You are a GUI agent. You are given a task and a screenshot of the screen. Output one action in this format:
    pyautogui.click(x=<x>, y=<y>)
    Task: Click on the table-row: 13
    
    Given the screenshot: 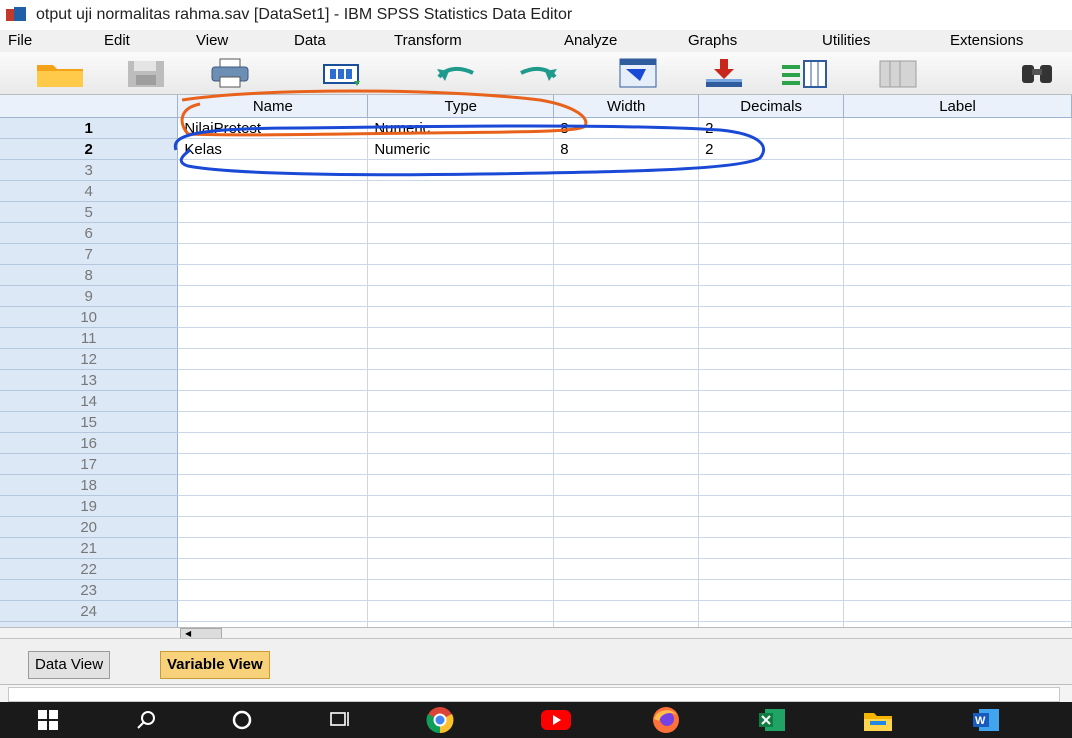 What is the action you would take?
    pyautogui.click(x=536, y=380)
    